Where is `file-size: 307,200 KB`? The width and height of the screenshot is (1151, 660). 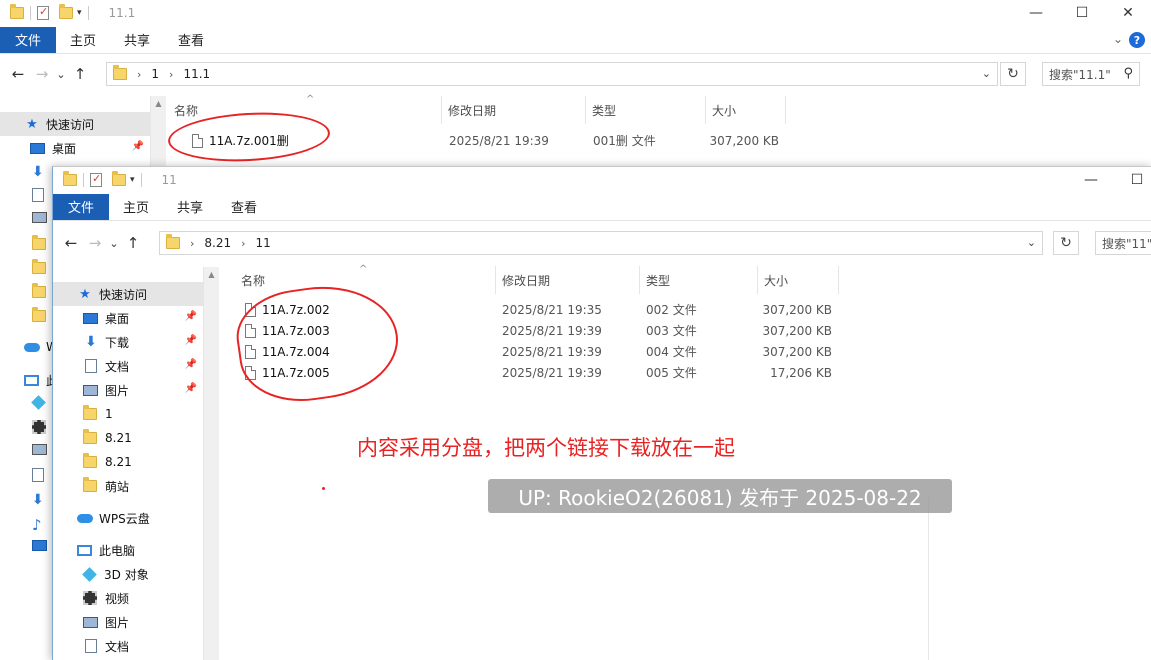 file-size: 307,200 KB is located at coordinates (797, 351).